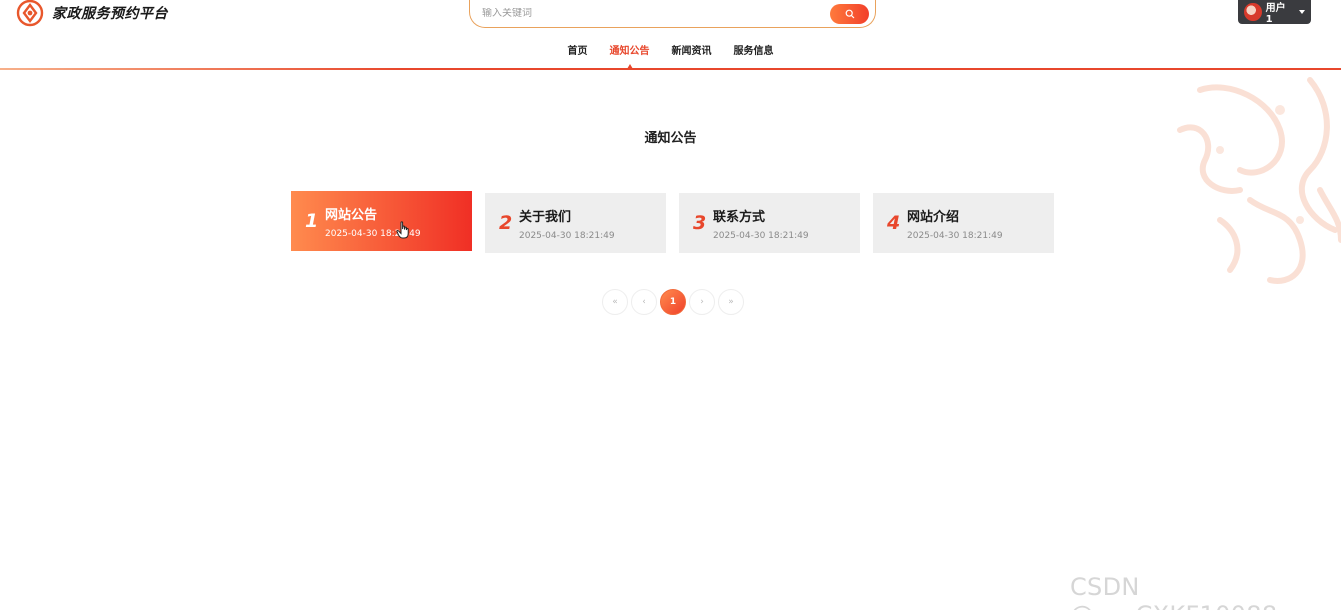  What do you see at coordinates (381, 221) in the screenshot?
I see `notice-card: 1 网站公告 2025-04-30 18:21:49` at bounding box center [381, 221].